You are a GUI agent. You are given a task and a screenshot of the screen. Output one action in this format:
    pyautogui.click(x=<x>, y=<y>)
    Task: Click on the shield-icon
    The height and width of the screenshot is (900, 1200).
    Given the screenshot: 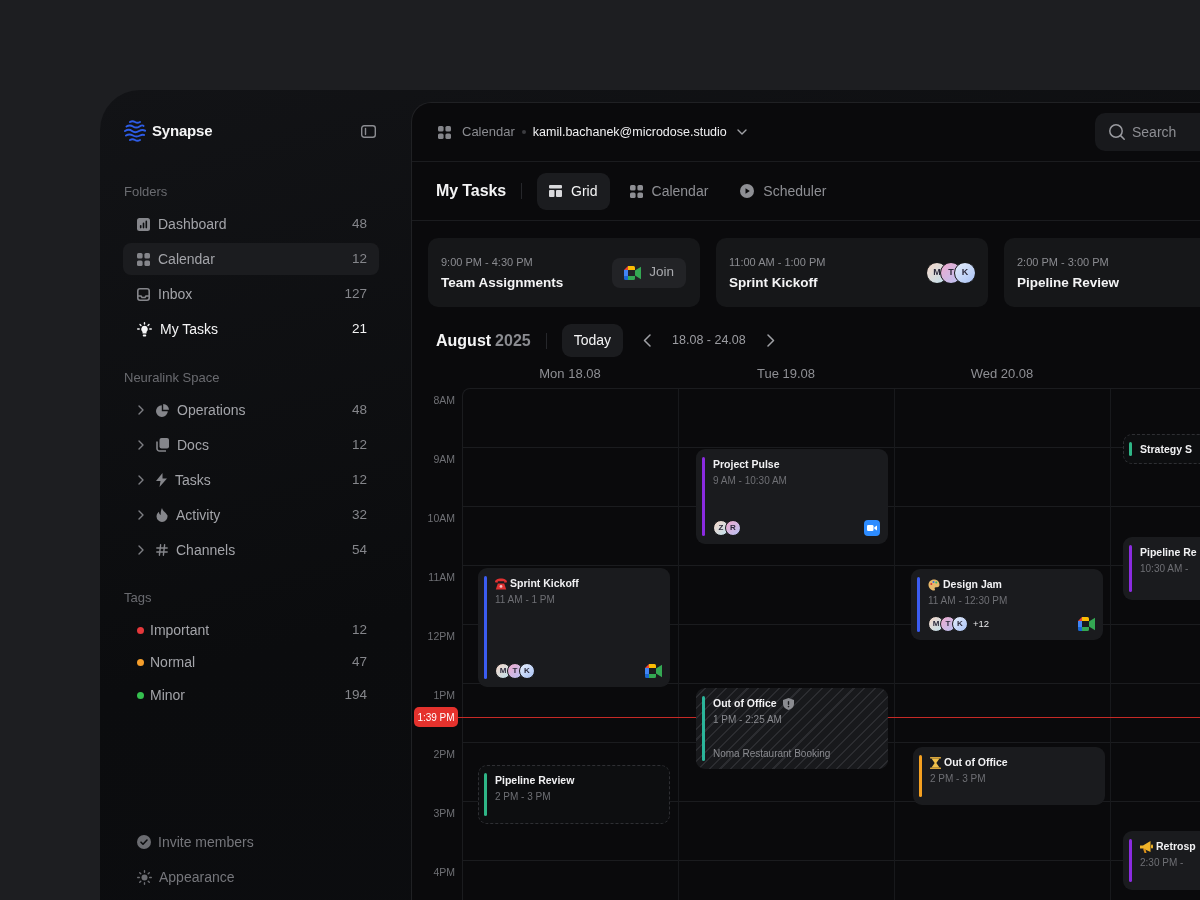 What is the action you would take?
    pyautogui.click(x=788, y=703)
    